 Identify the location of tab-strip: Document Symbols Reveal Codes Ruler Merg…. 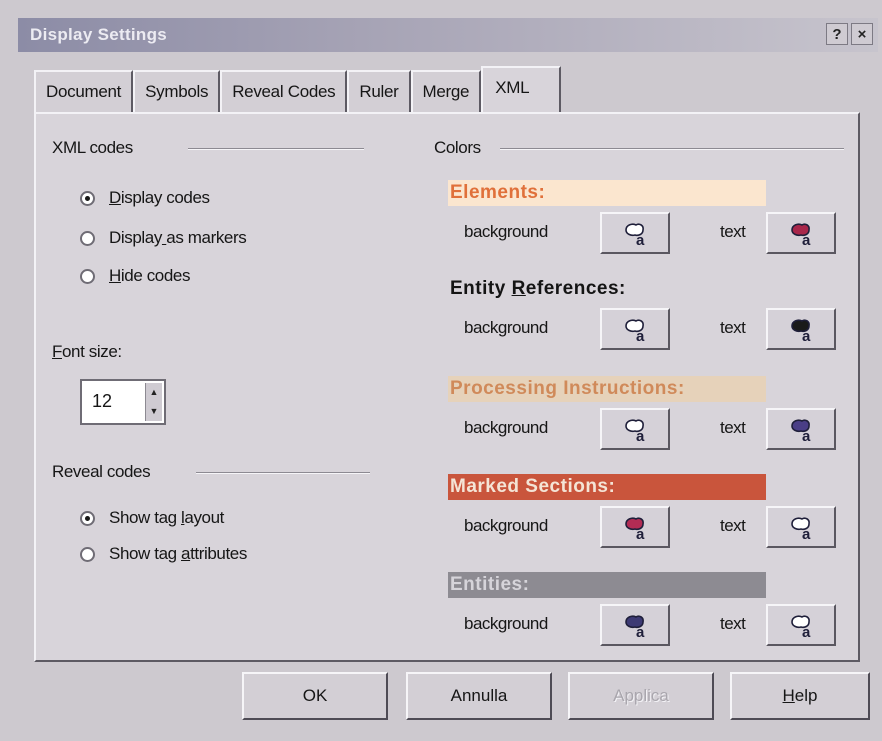
(298, 90).